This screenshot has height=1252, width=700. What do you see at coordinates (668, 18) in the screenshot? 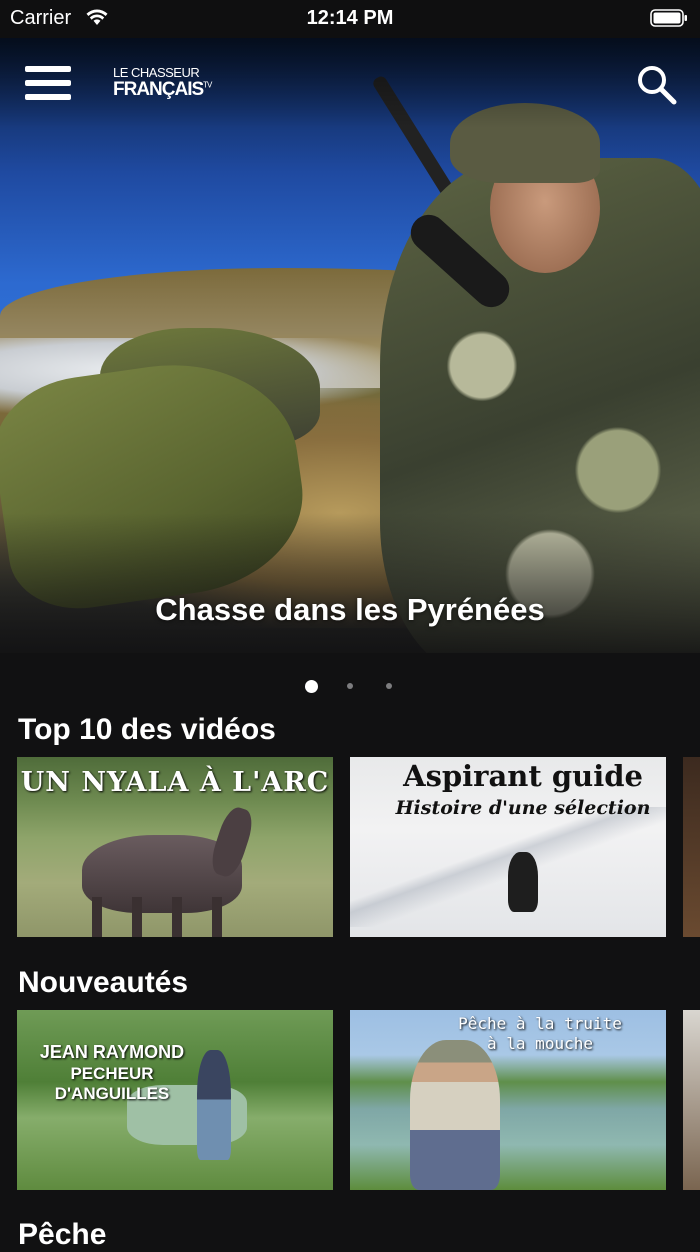
I see `battery-icon` at bounding box center [668, 18].